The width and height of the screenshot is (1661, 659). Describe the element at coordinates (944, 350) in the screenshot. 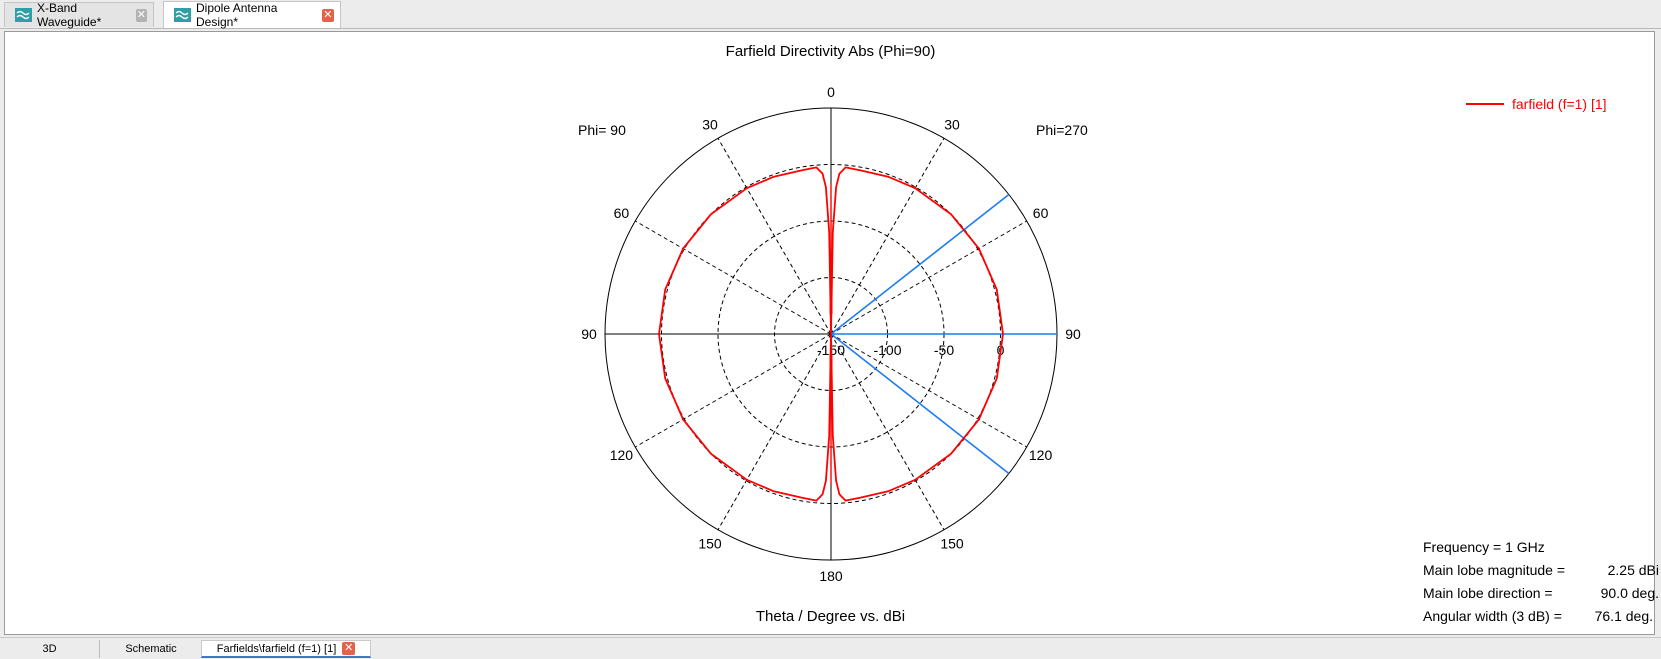

I see `radial-tick-label: -50` at that location.